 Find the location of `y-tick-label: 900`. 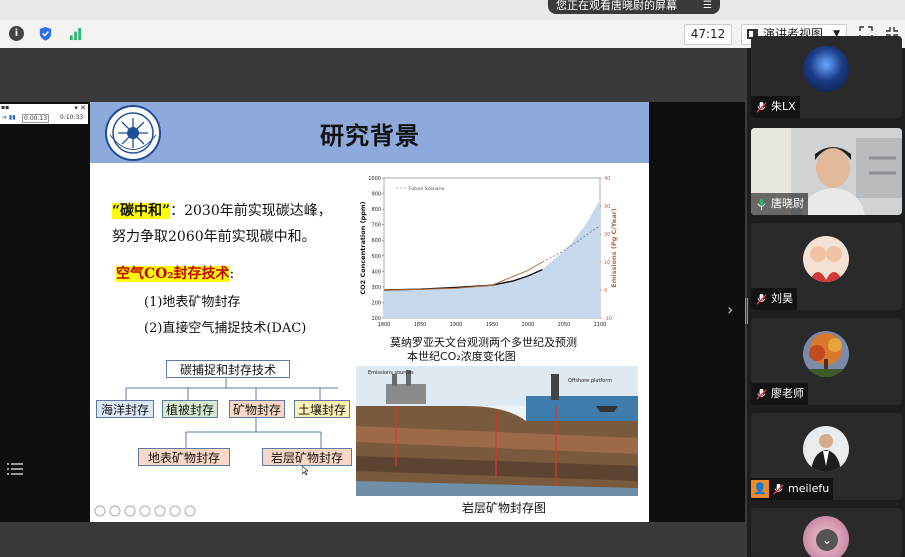

y-tick-label: 900 is located at coordinates (376, 195).